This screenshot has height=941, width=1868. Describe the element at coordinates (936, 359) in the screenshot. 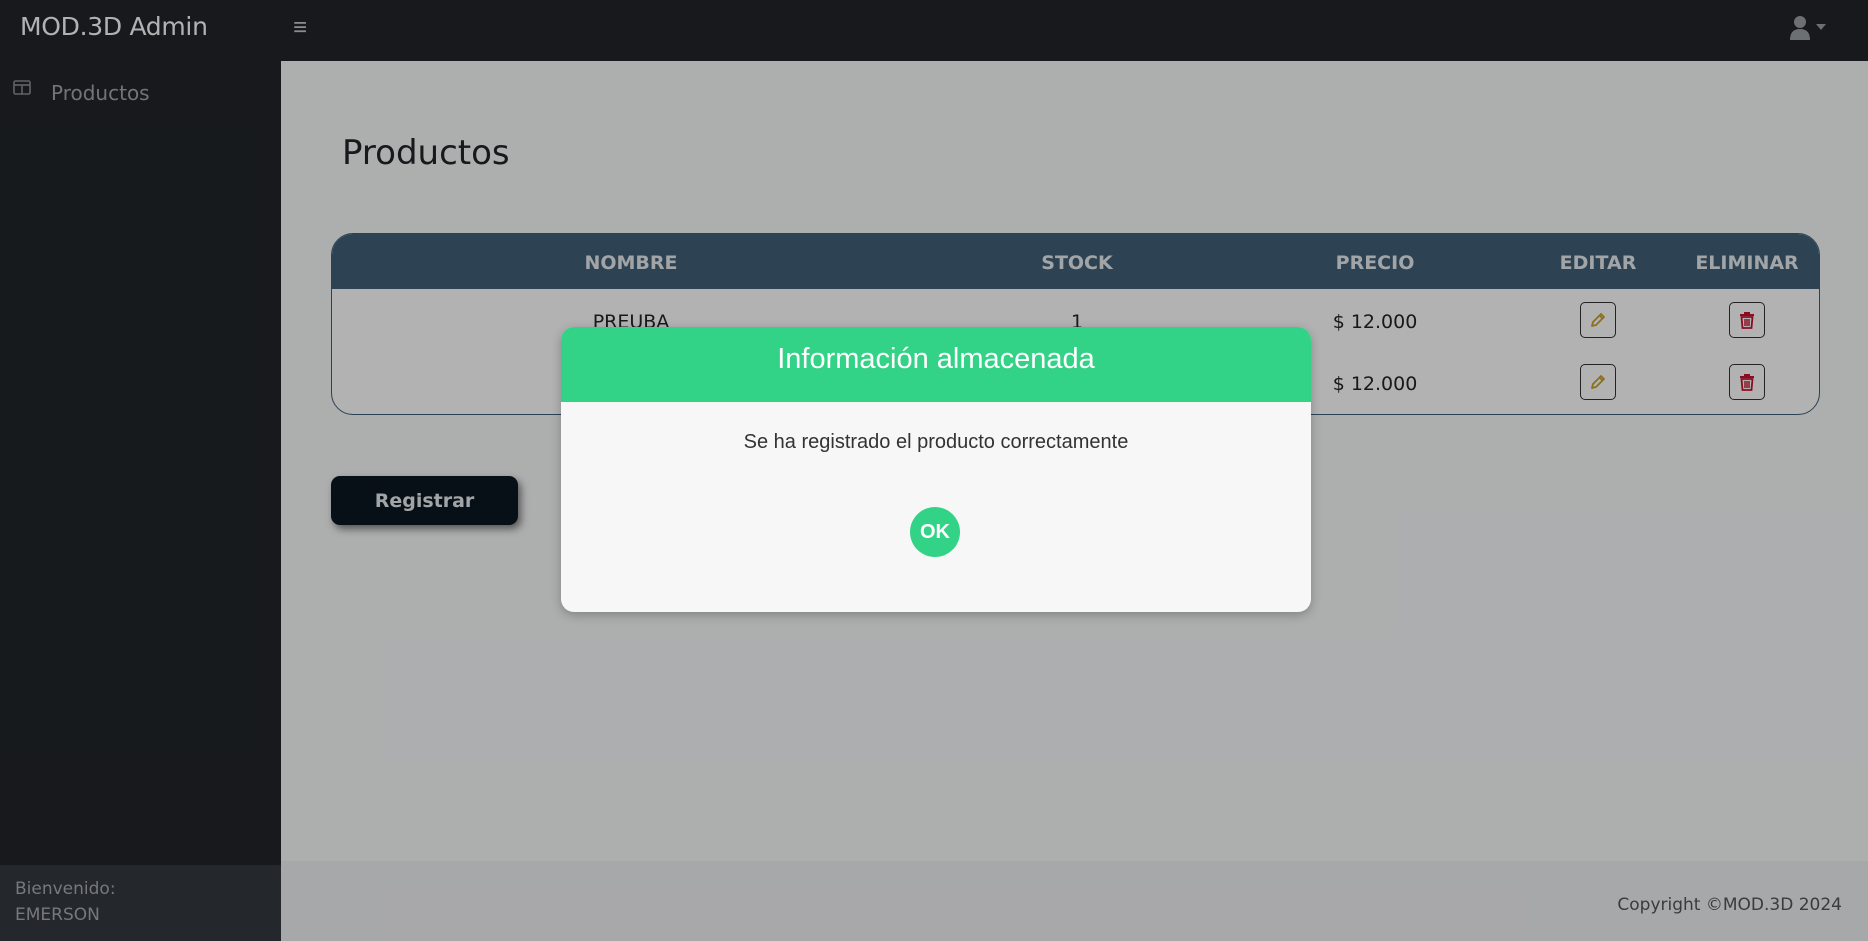

I see `dialog-title: Información almacenada` at that location.